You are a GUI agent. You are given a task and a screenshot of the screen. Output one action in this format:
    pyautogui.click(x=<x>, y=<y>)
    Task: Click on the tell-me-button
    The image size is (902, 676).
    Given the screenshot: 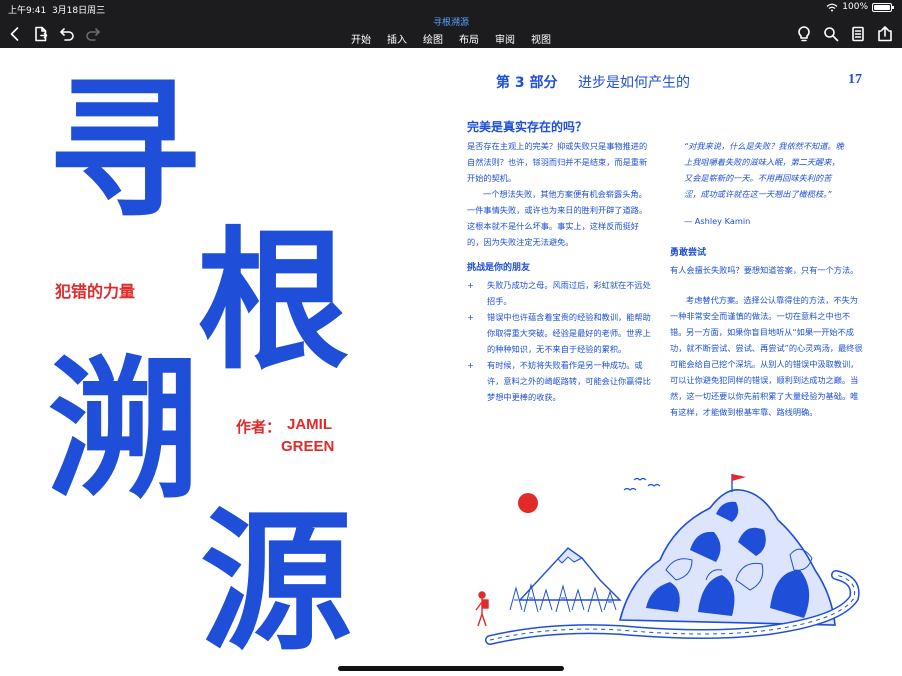 What is the action you would take?
    pyautogui.click(x=804, y=34)
    